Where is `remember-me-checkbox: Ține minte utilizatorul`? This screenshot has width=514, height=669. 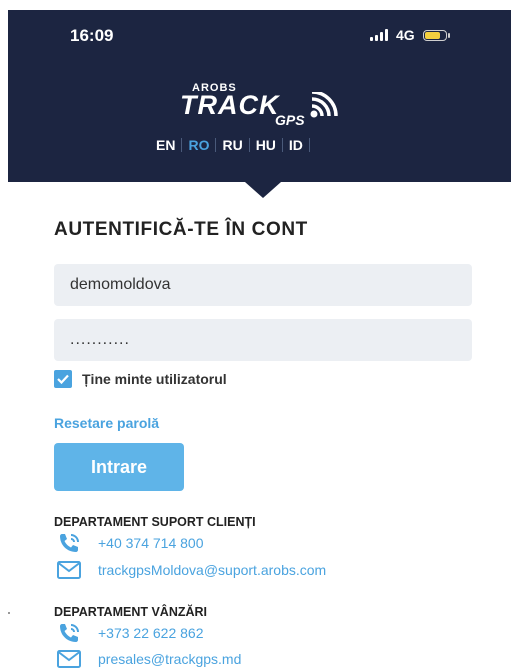 remember-me-checkbox: Ține minte utilizatorul is located at coordinates (140, 379).